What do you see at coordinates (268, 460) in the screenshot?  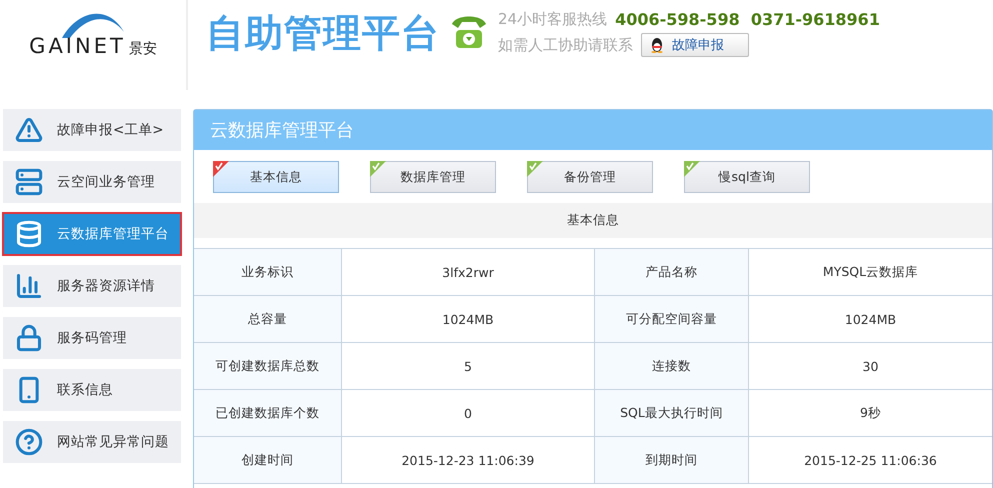 I see `table-cell: 创建时间` at bounding box center [268, 460].